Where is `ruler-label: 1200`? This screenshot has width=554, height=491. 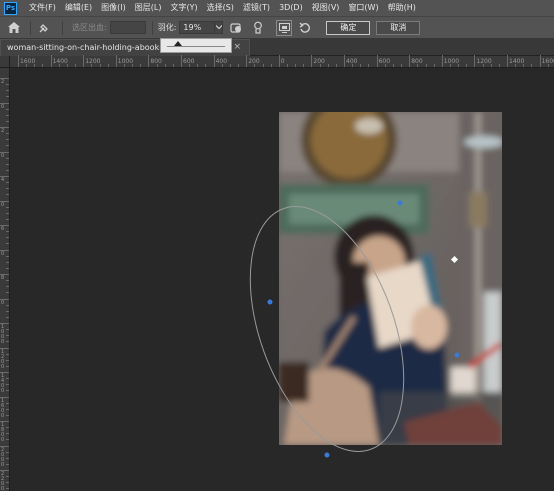
ruler-label: 1200 is located at coordinates (484, 61).